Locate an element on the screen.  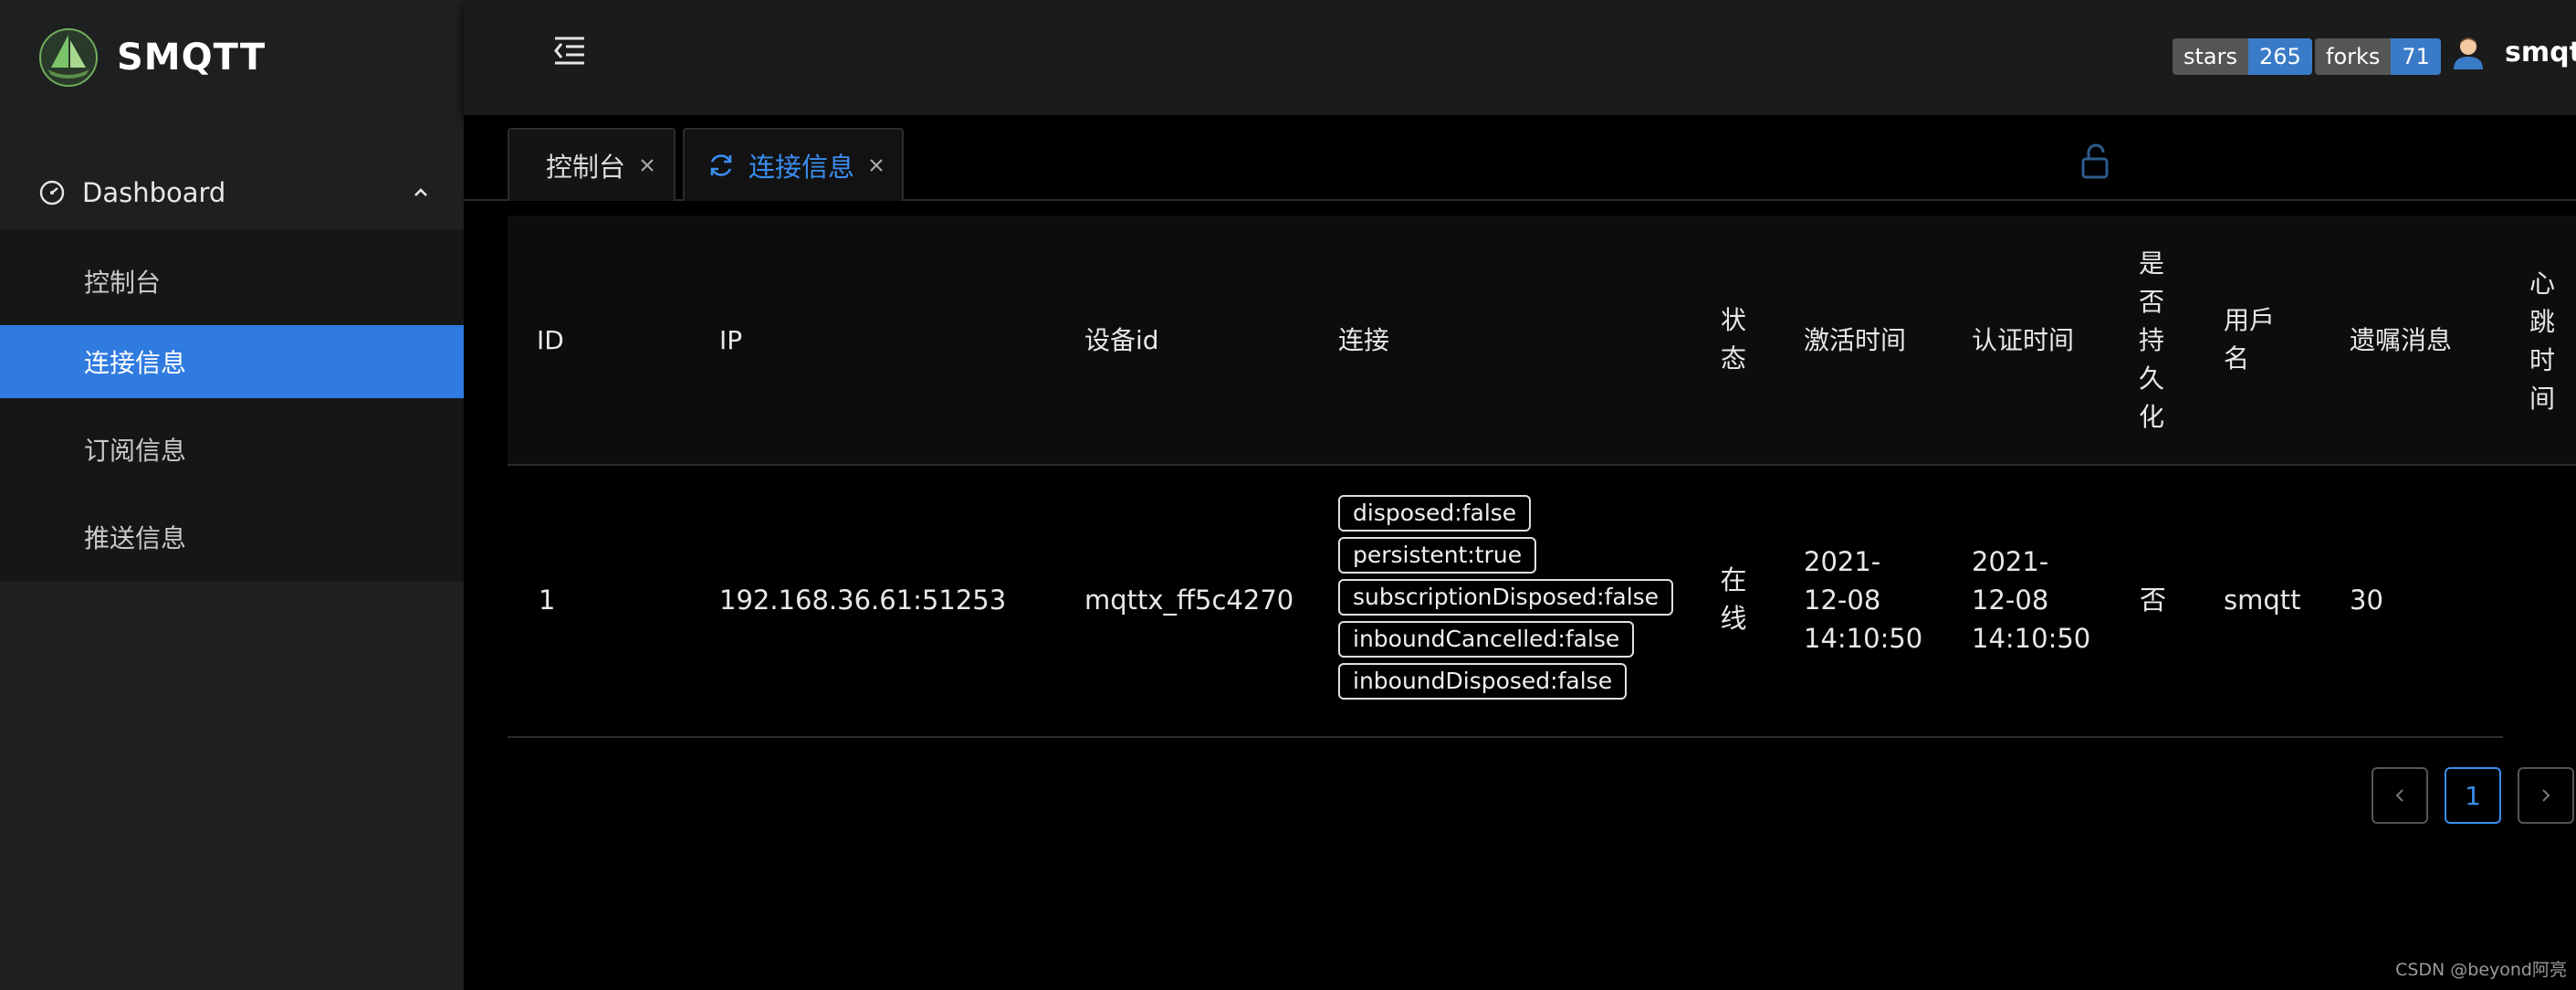
forks-count: 71 is located at coordinates (2416, 56).